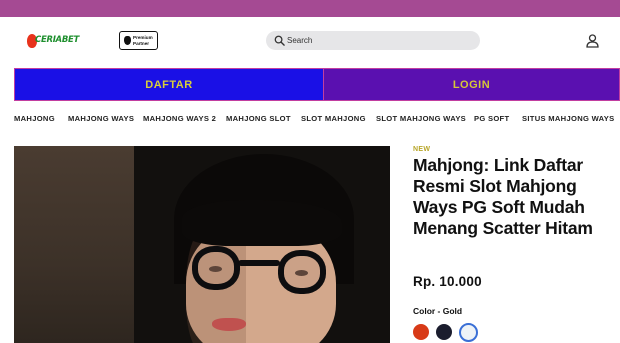 This screenshot has height=343, width=620. What do you see at coordinates (262, 223) in the screenshot?
I see `image-bangs` at bounding box center [262, 223].